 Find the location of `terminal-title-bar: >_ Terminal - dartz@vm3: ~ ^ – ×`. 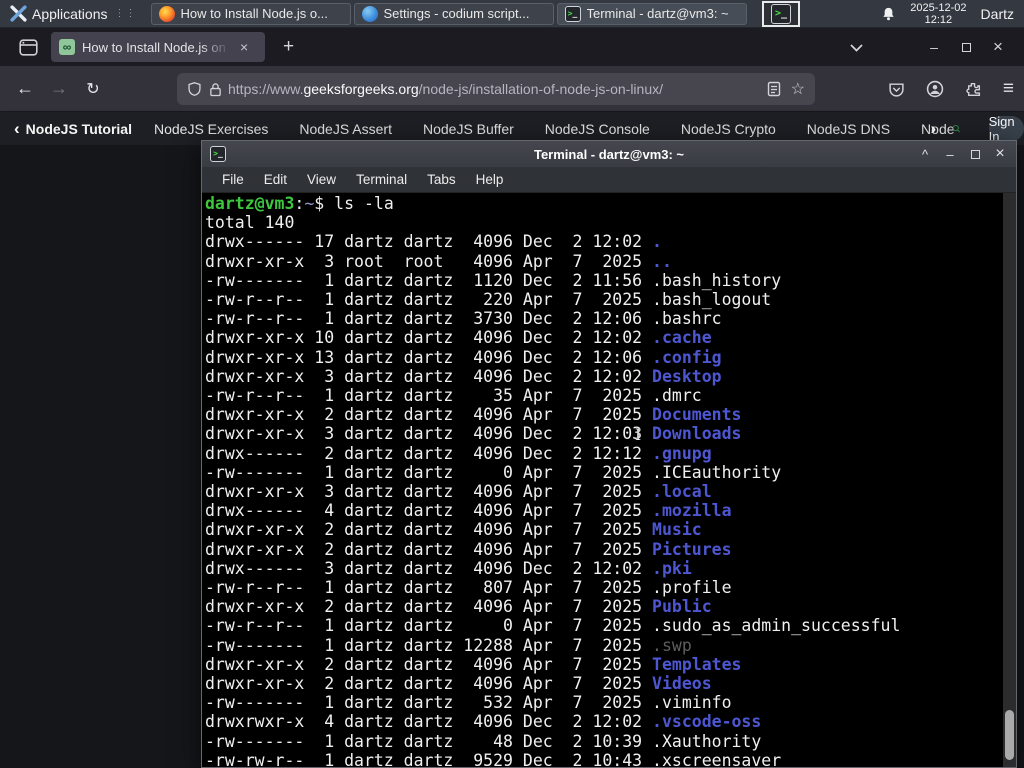

terminal-title-bar: >_ Terminal - dartz@vm3: ~ ^ – × is located at coordinates (609, 154).